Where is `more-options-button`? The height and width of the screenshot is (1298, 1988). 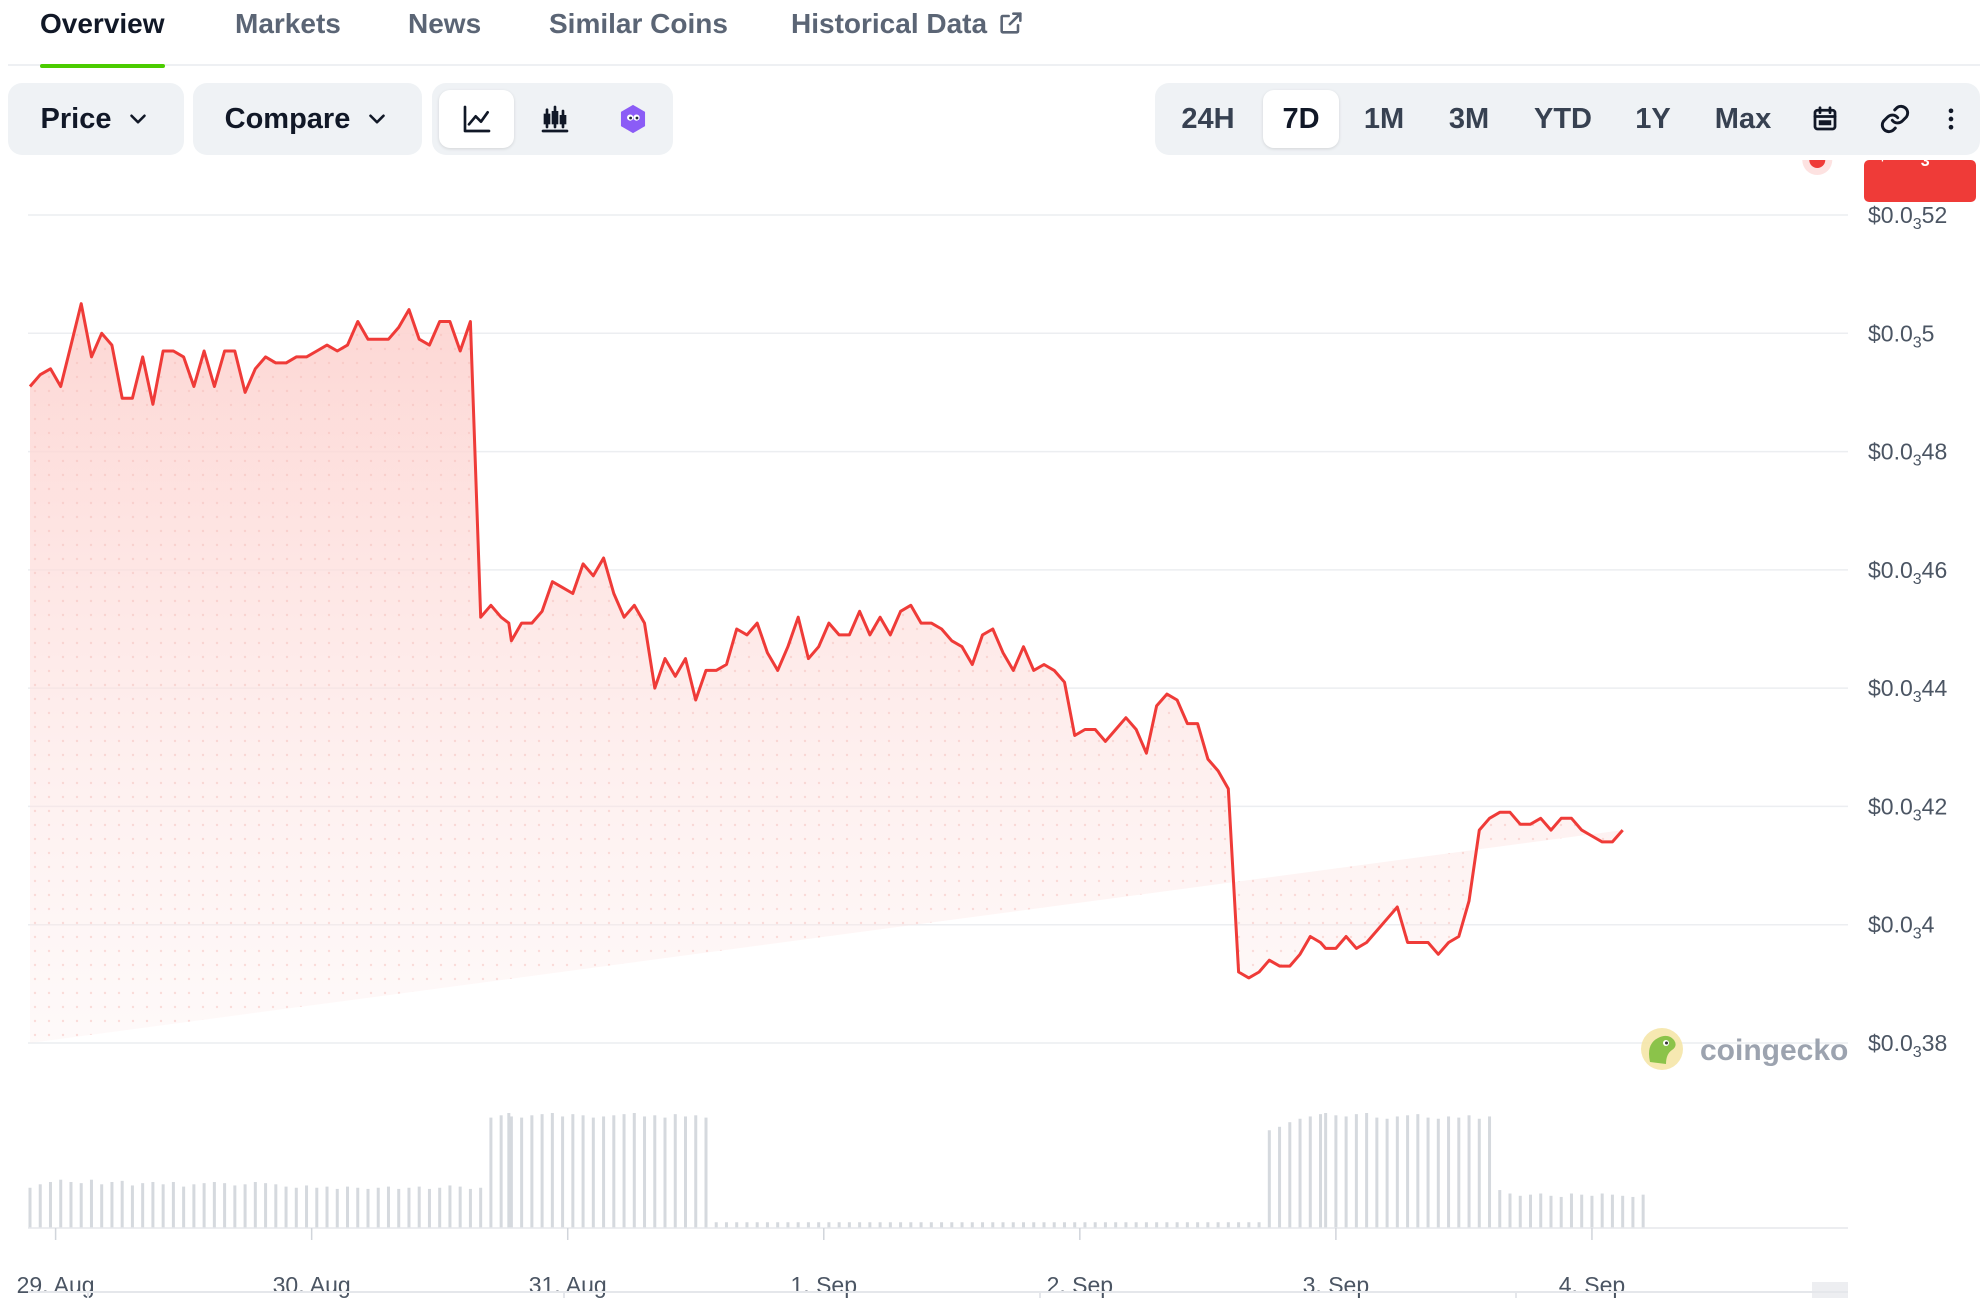 more-options-button is located at coordinates (1950, 119).